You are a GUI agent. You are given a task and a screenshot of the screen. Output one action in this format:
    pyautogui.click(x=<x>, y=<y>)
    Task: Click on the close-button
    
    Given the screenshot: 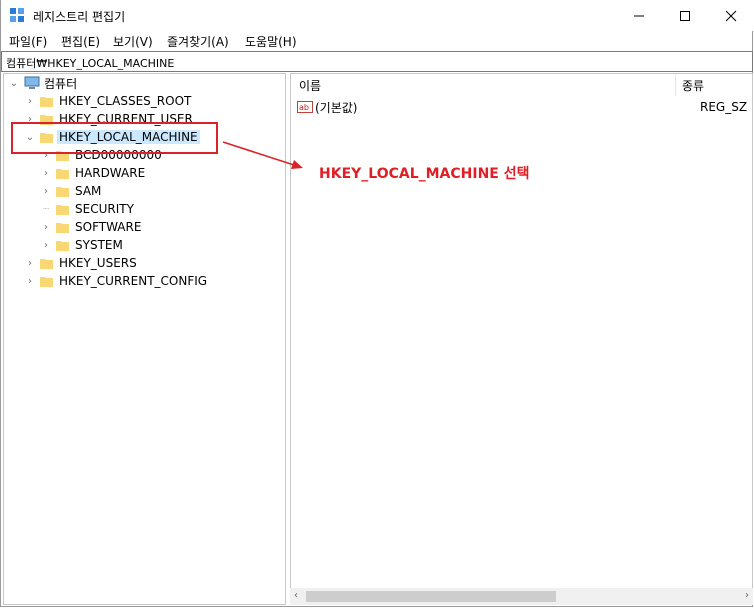 What is the action you would take?
    pyautogui.click(x=731, y=15)
    